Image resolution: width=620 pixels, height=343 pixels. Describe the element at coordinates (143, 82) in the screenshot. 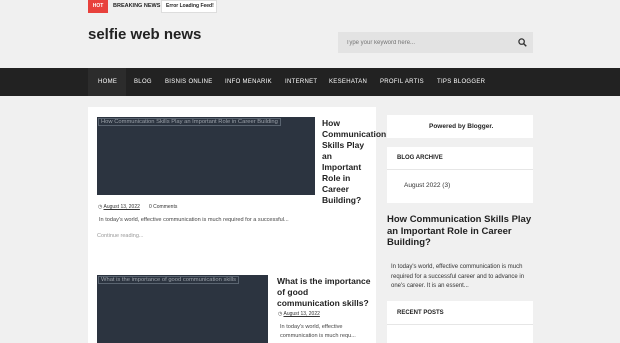

I see `nav-item-blog: BLOG` at that location.